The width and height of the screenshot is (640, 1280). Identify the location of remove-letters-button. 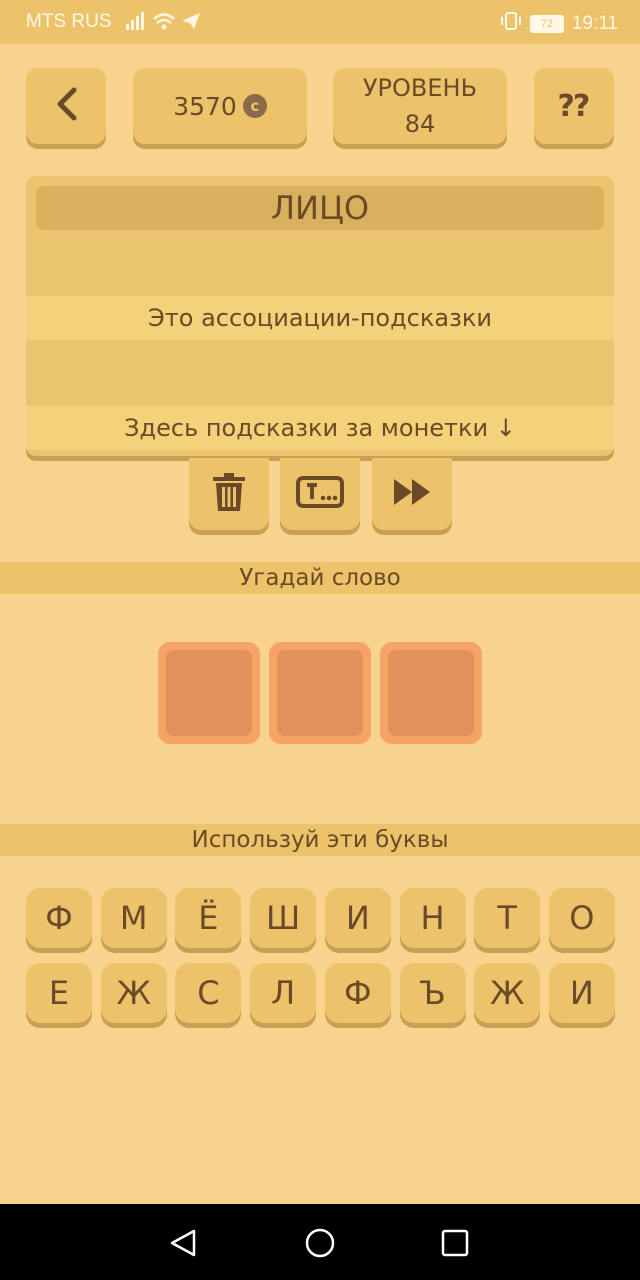
(229, 494).